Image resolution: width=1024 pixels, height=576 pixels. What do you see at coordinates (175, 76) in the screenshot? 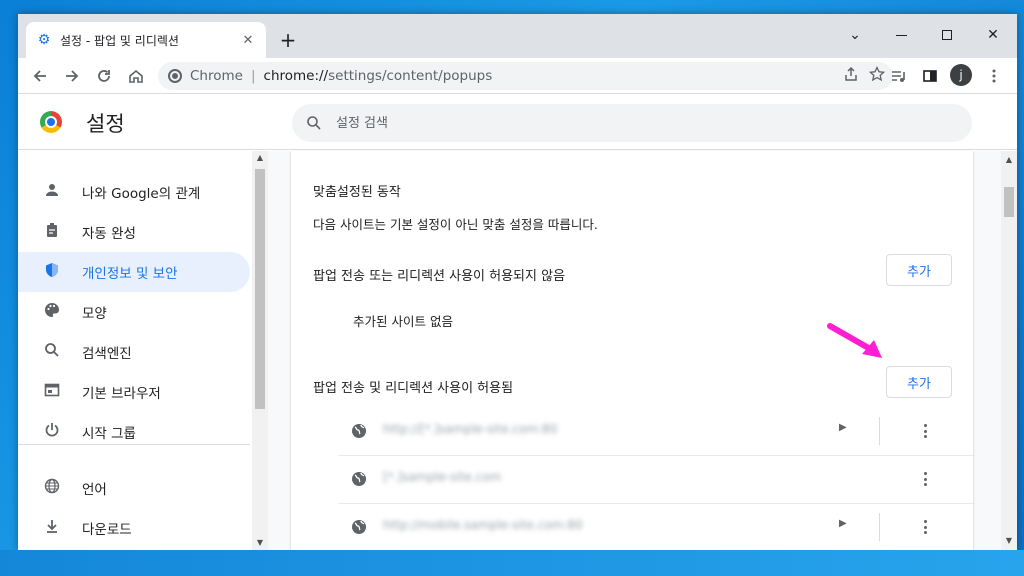
I see `chrome-icon` at bounding box center [175, 76].